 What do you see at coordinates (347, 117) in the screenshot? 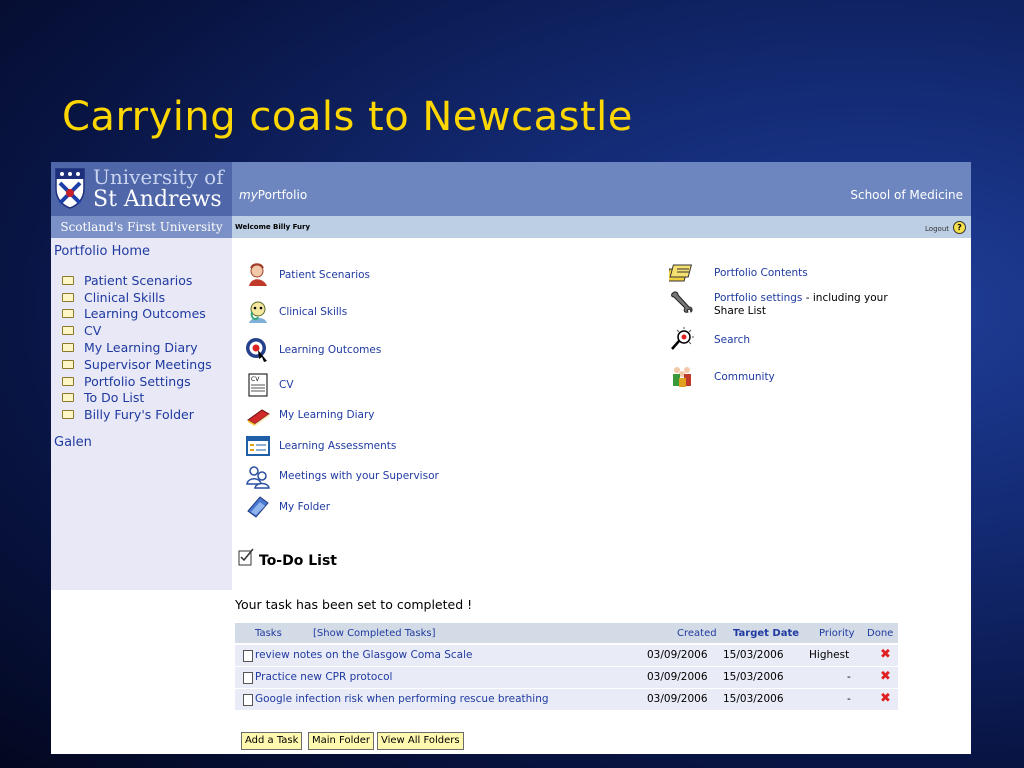
I see `slide-title: Carrying coals to Newcastle` at bounding box center [347, 117].